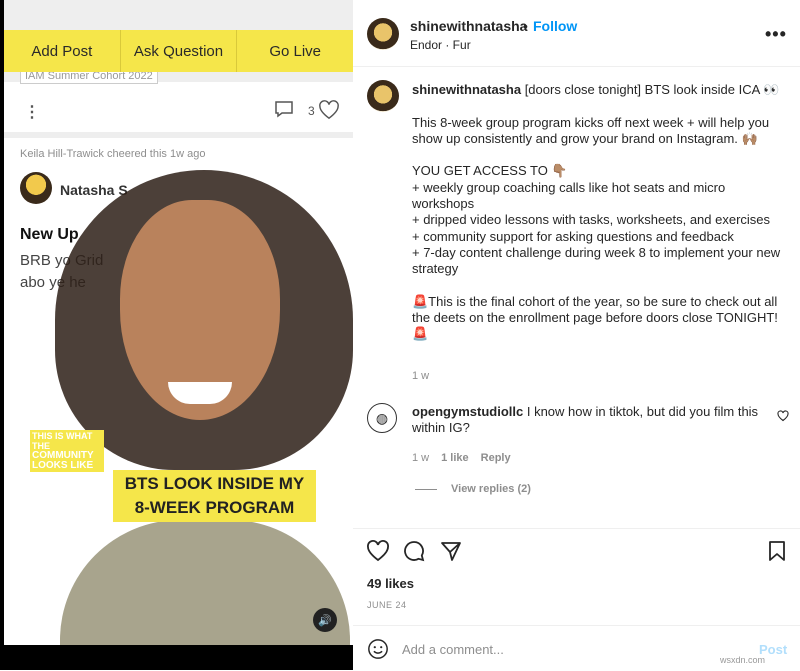 This screenshot has height=671, width=800. I want to click on watermark: wsxdn.com, so click(743, 660).